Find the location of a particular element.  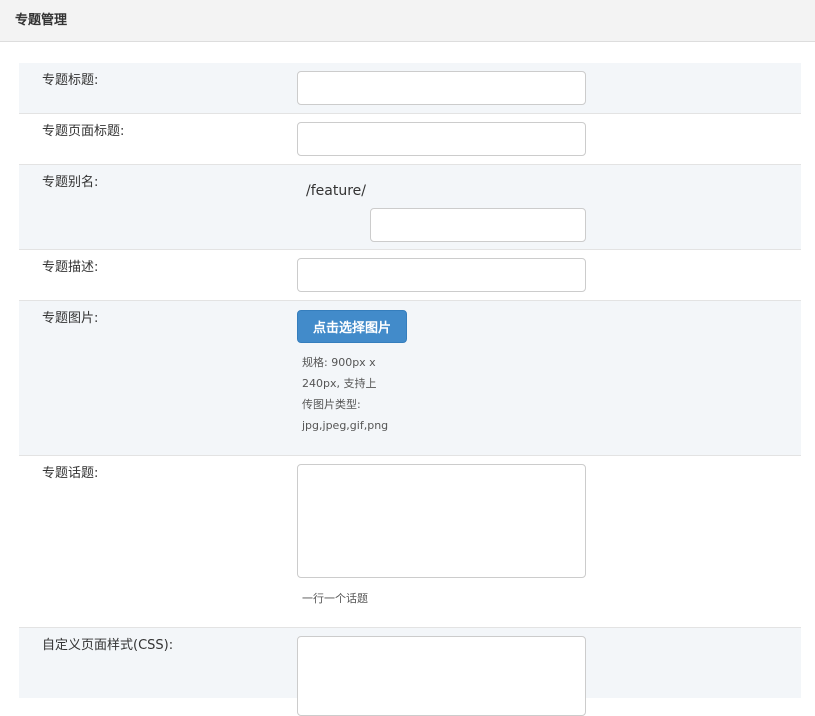

form-row-description: 专题描述: is located at coordinates (410, 275).